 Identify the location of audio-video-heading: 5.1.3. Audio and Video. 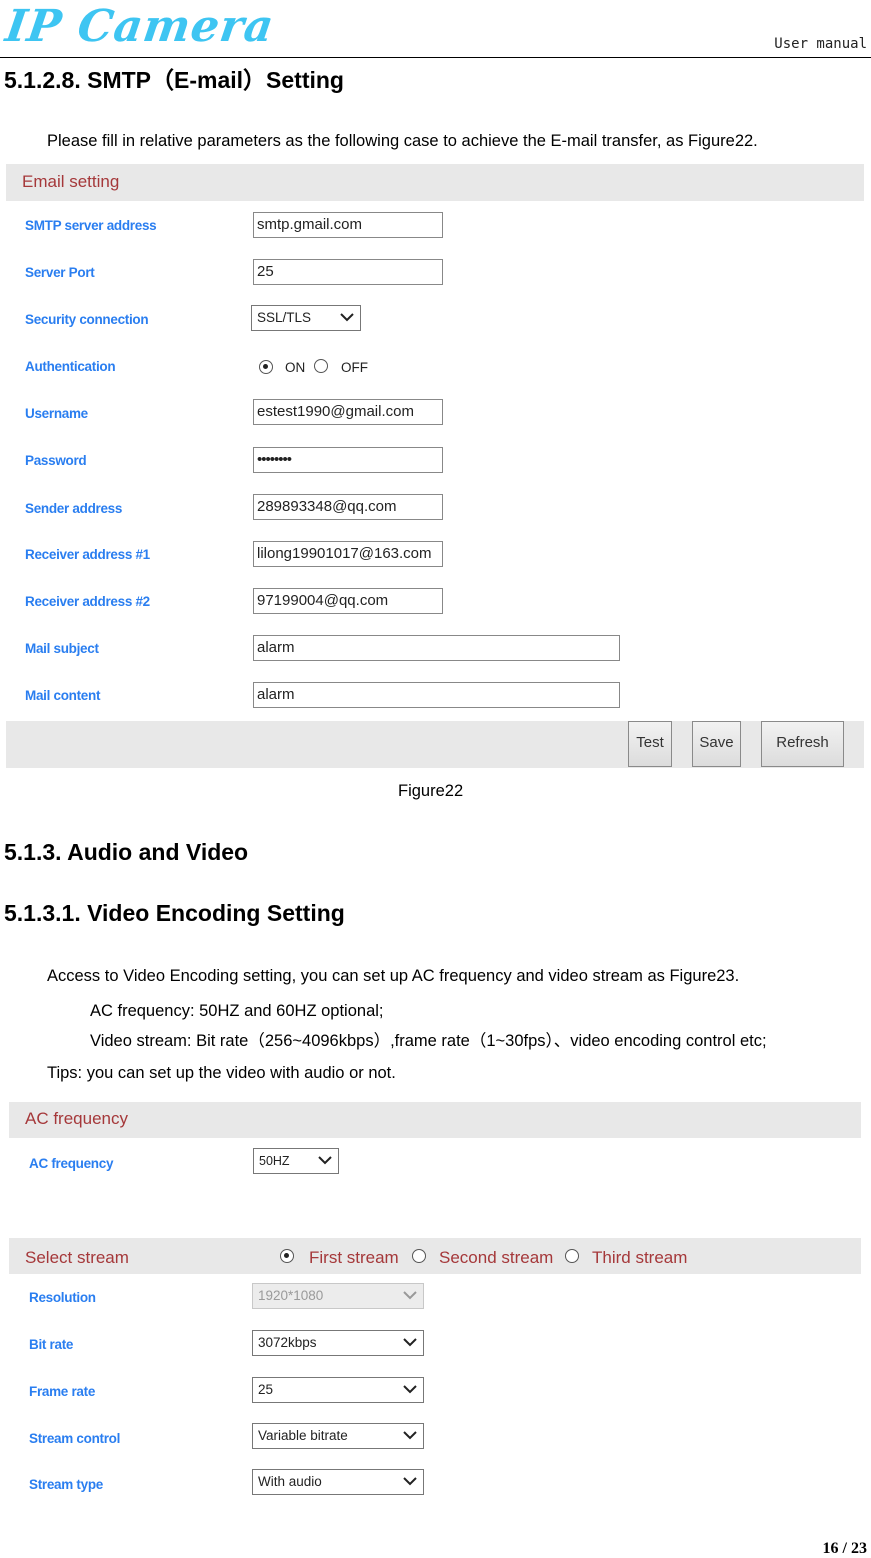
(126, 852).